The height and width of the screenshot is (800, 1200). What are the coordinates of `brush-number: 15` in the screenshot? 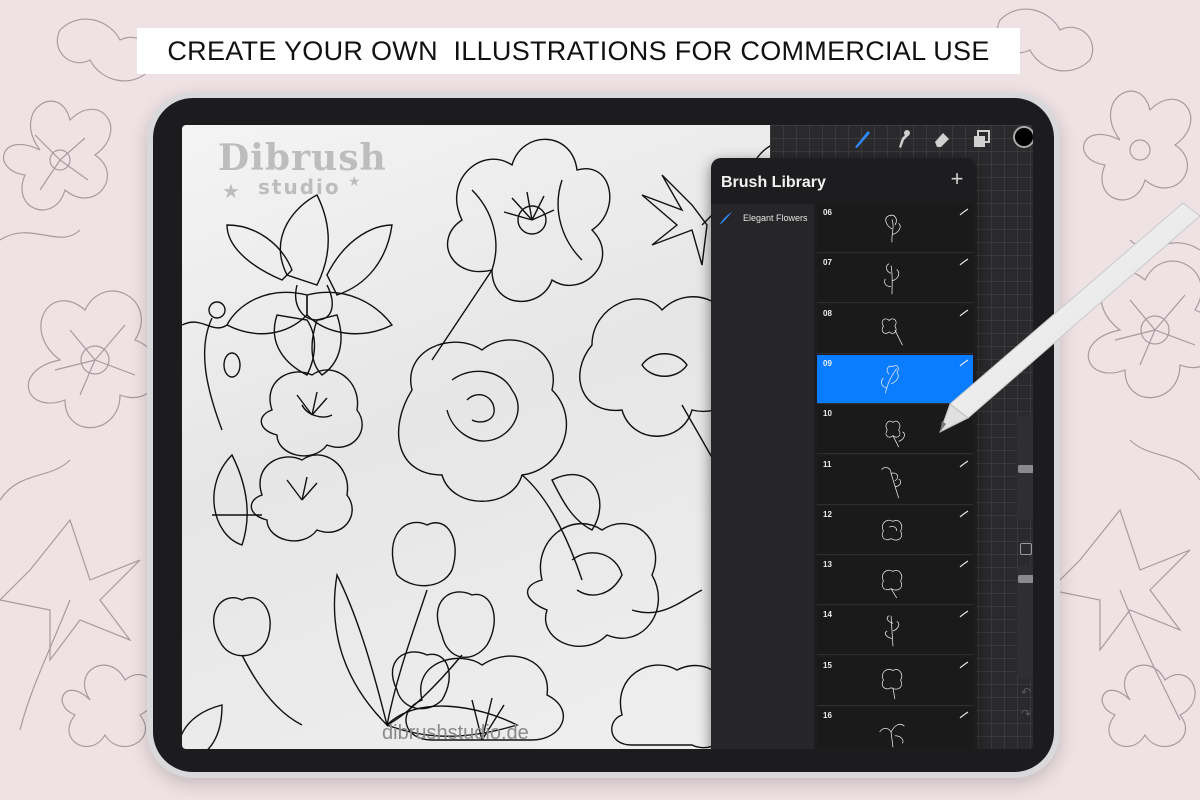 It's located at (827, 665).